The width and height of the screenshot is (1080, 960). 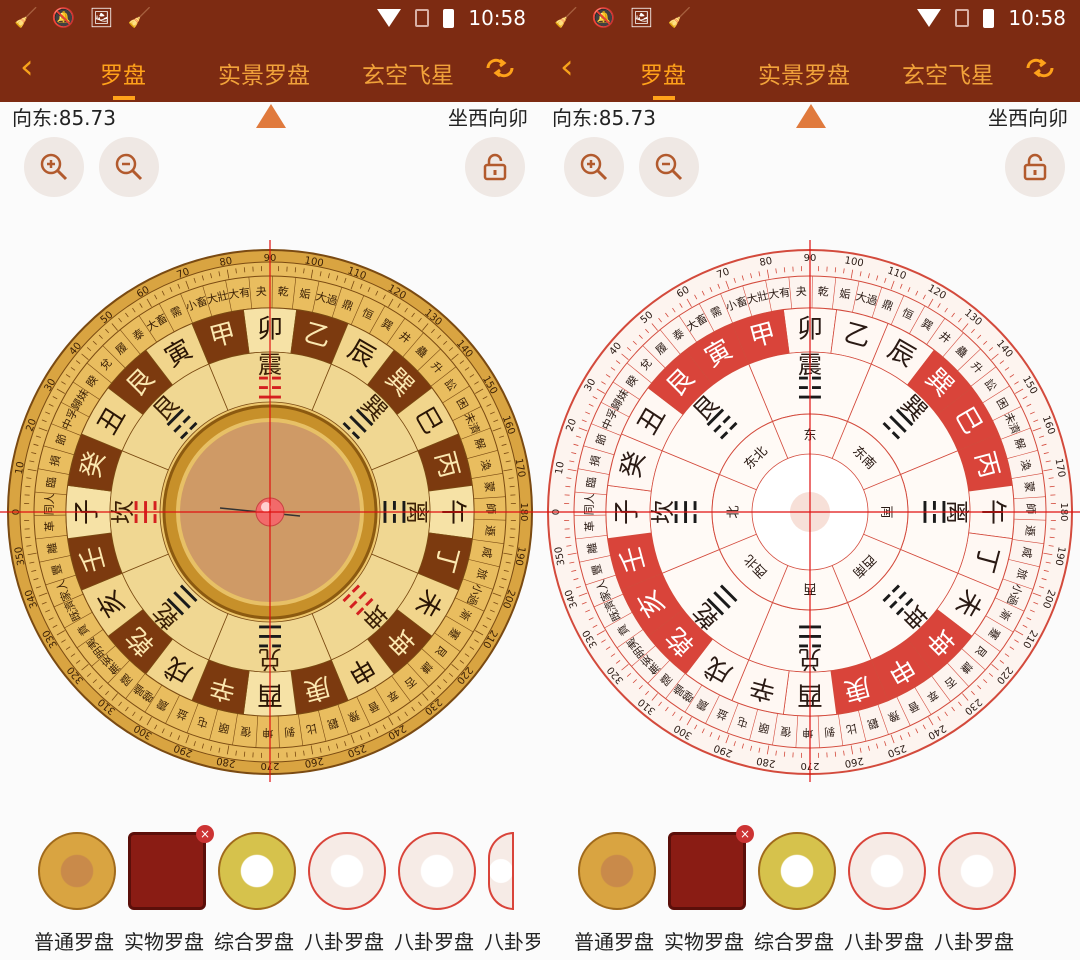 I want to click on toolbar: ‹ 罗盘 实景罗盘 玄空飞星, so click(x=810, y=69).